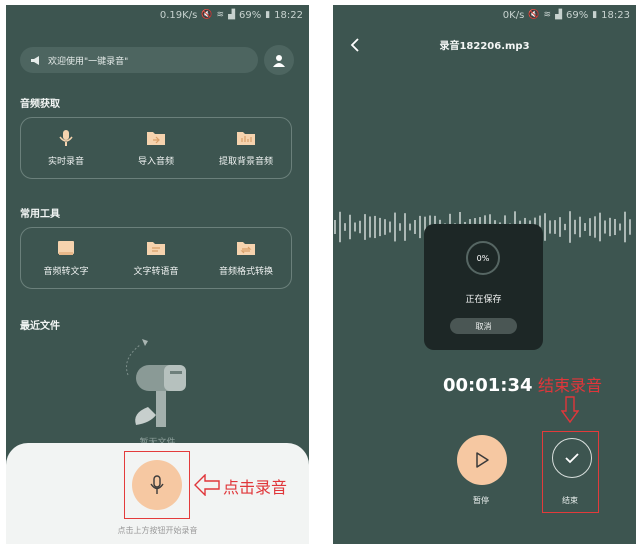  What do you see at coordinates (157, 15) in the screenshot?
I see `status-bar: 0.19K/s 🔇 ≋ ▟ 69% ▮ 18:22` at bounding box center [157, 15].